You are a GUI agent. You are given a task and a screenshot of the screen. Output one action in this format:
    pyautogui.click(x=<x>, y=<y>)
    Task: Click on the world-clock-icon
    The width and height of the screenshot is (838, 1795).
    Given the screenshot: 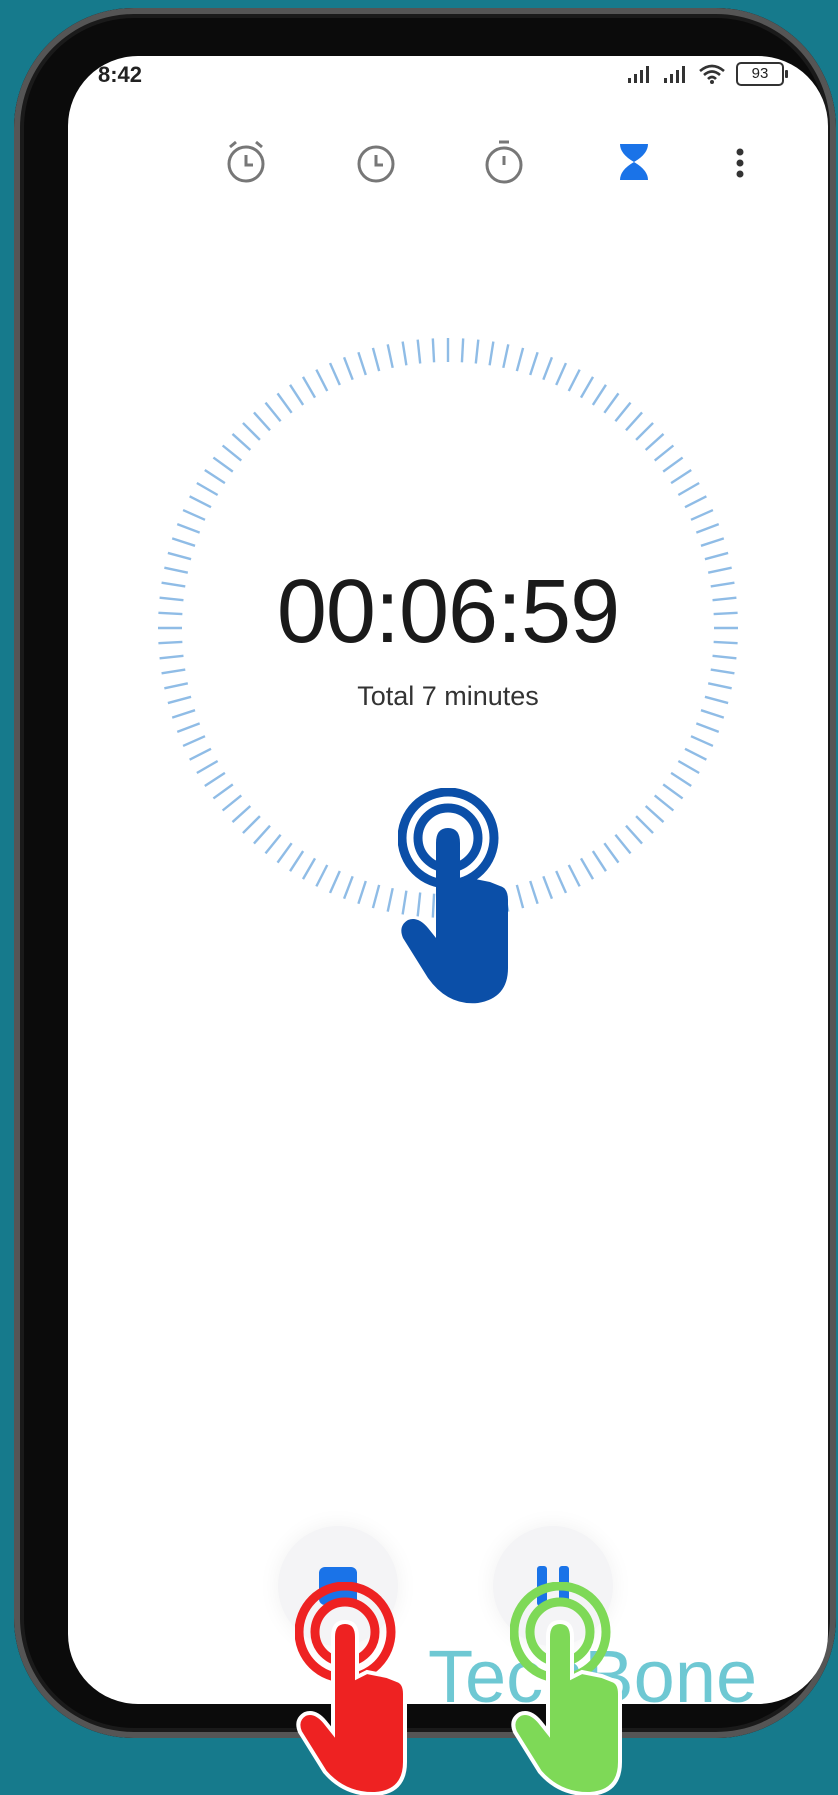 What is the action you would take?
    pyautogui.click(x=376, y=164)
    